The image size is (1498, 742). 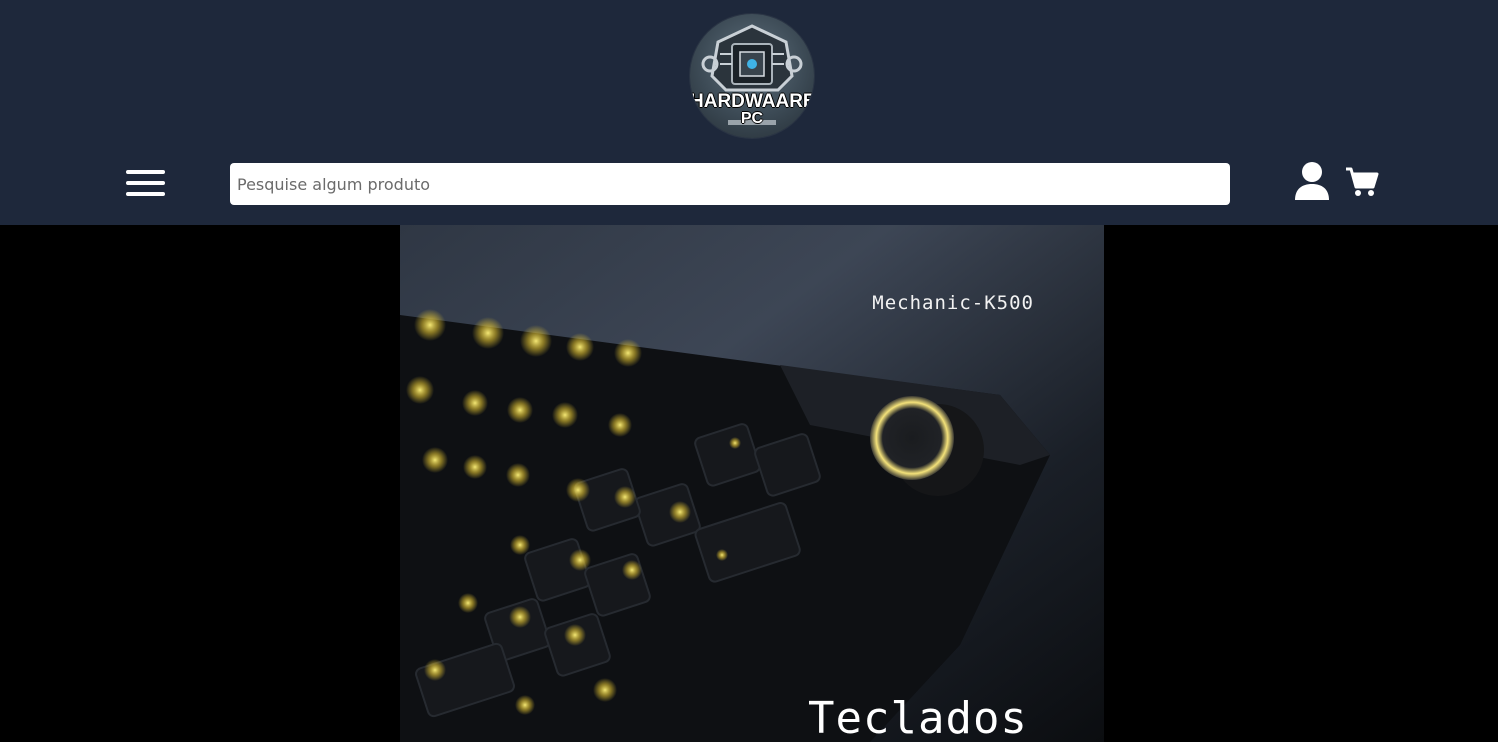 What do you see at coordinates (918, 717) in the screenshot?
I see `category-title: Teclados` at bounding box center [918, 717].